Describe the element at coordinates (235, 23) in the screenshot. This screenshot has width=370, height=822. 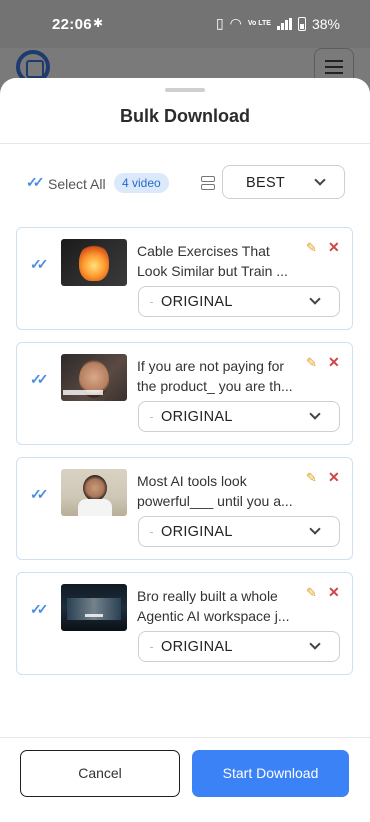
I see `wifi-icon: ◠` at that location.